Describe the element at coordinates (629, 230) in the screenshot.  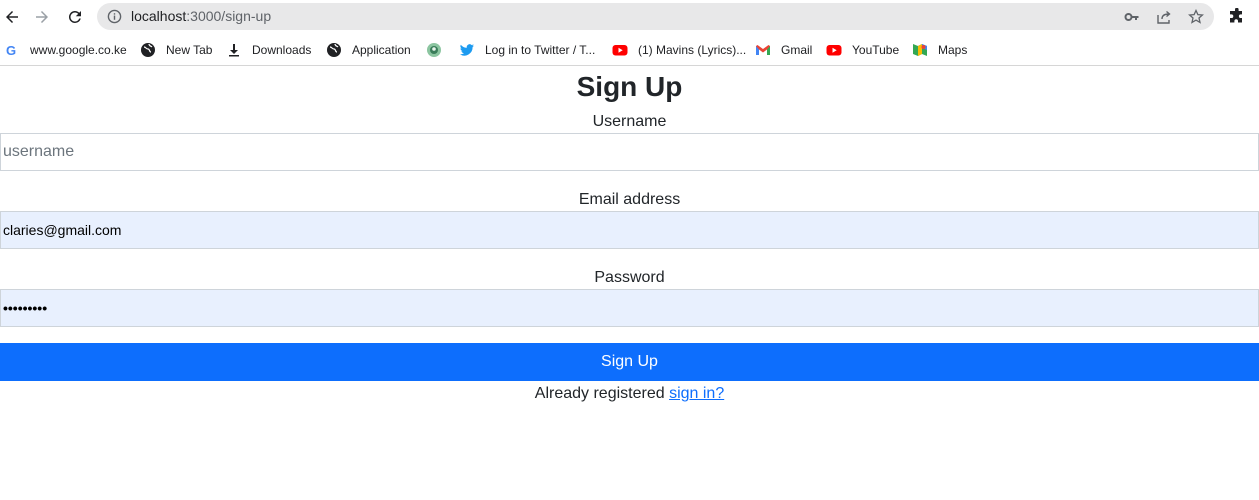
I see `email-input: claries@gmail.com` at that location.